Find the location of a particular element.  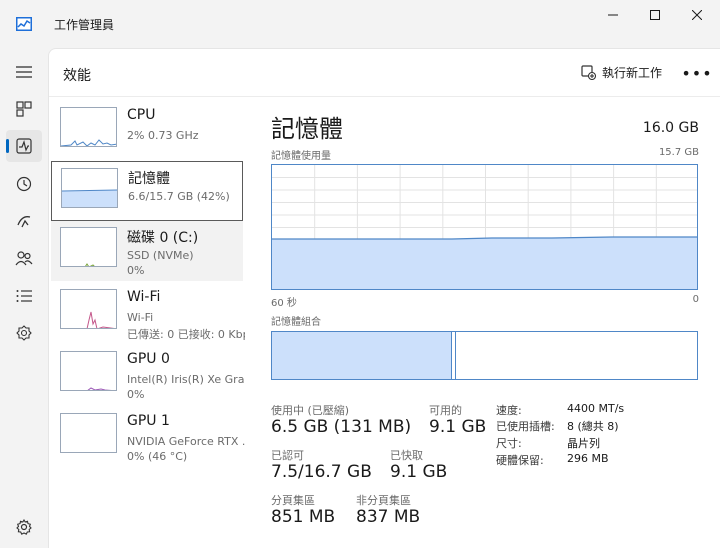

maximize-icon is located at coordinates (655, 15).